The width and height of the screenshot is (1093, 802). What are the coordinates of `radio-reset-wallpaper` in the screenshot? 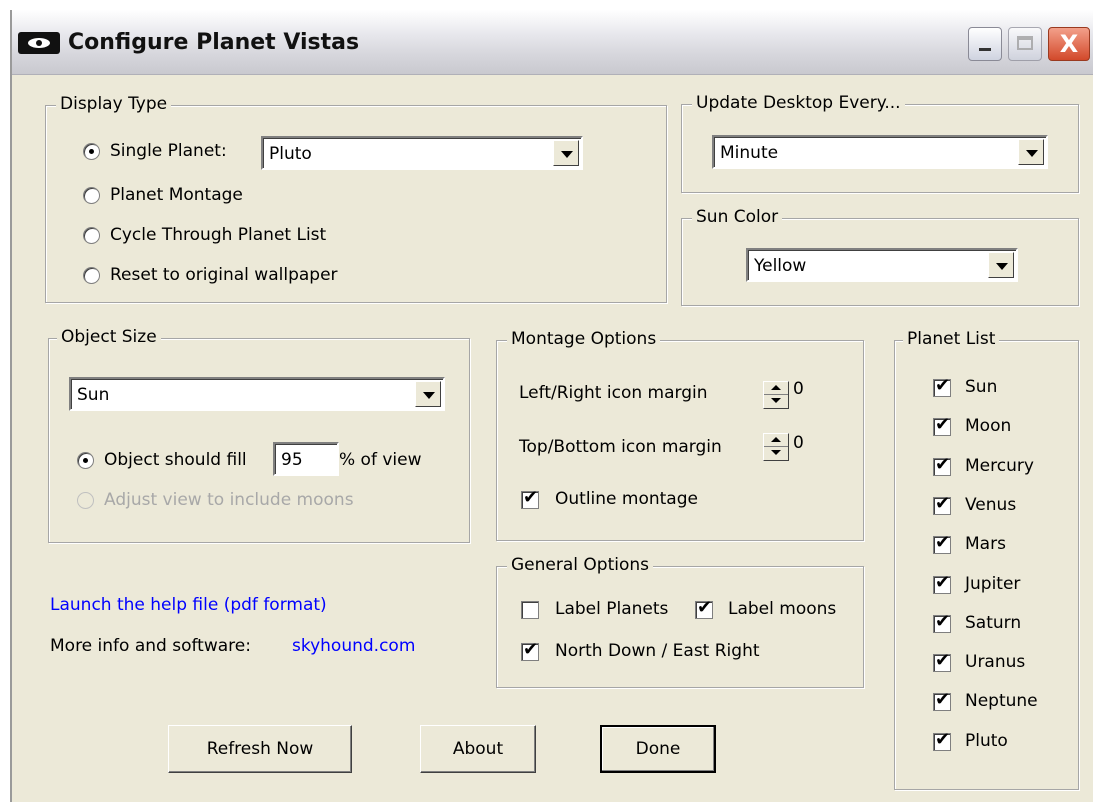 It's located at (91, 275).